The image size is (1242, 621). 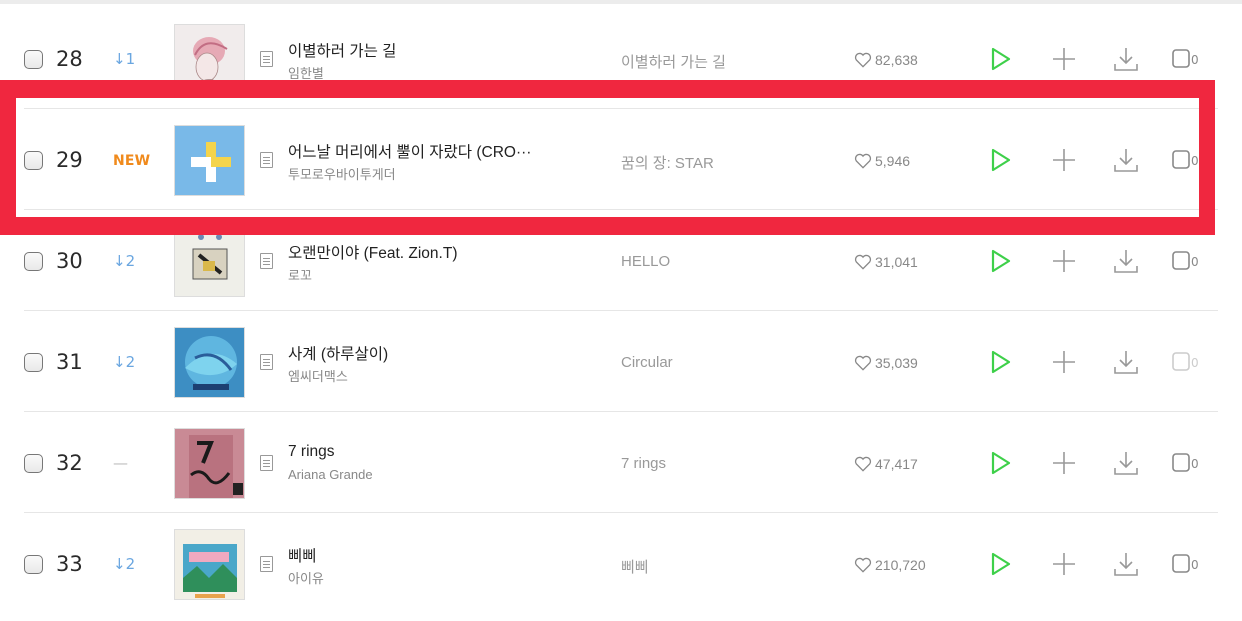 I want to click on album-name: 꿈의 장: STAR, so click(x=731, y=162).